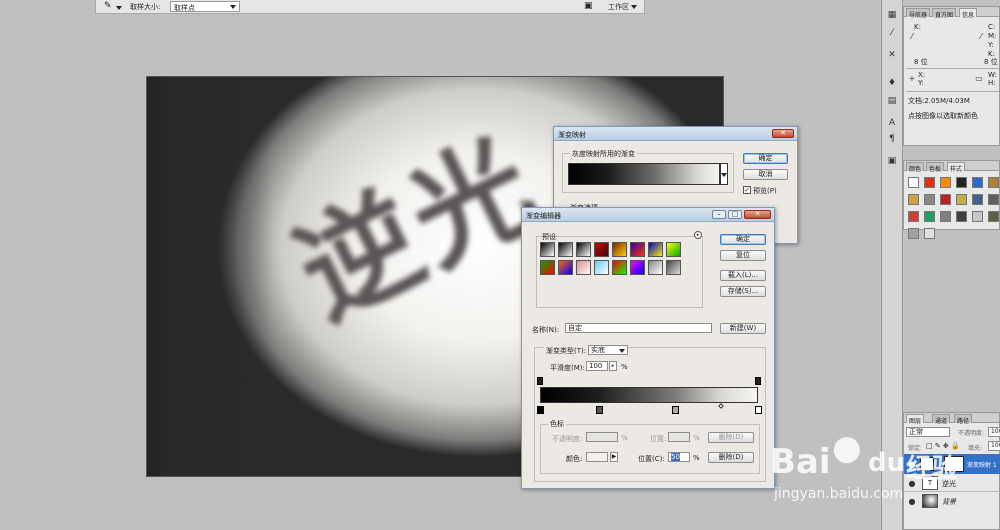  Describe the element at coordinates (912, 78) in the screenshot. I see `crosshair-icon: +` at that location.